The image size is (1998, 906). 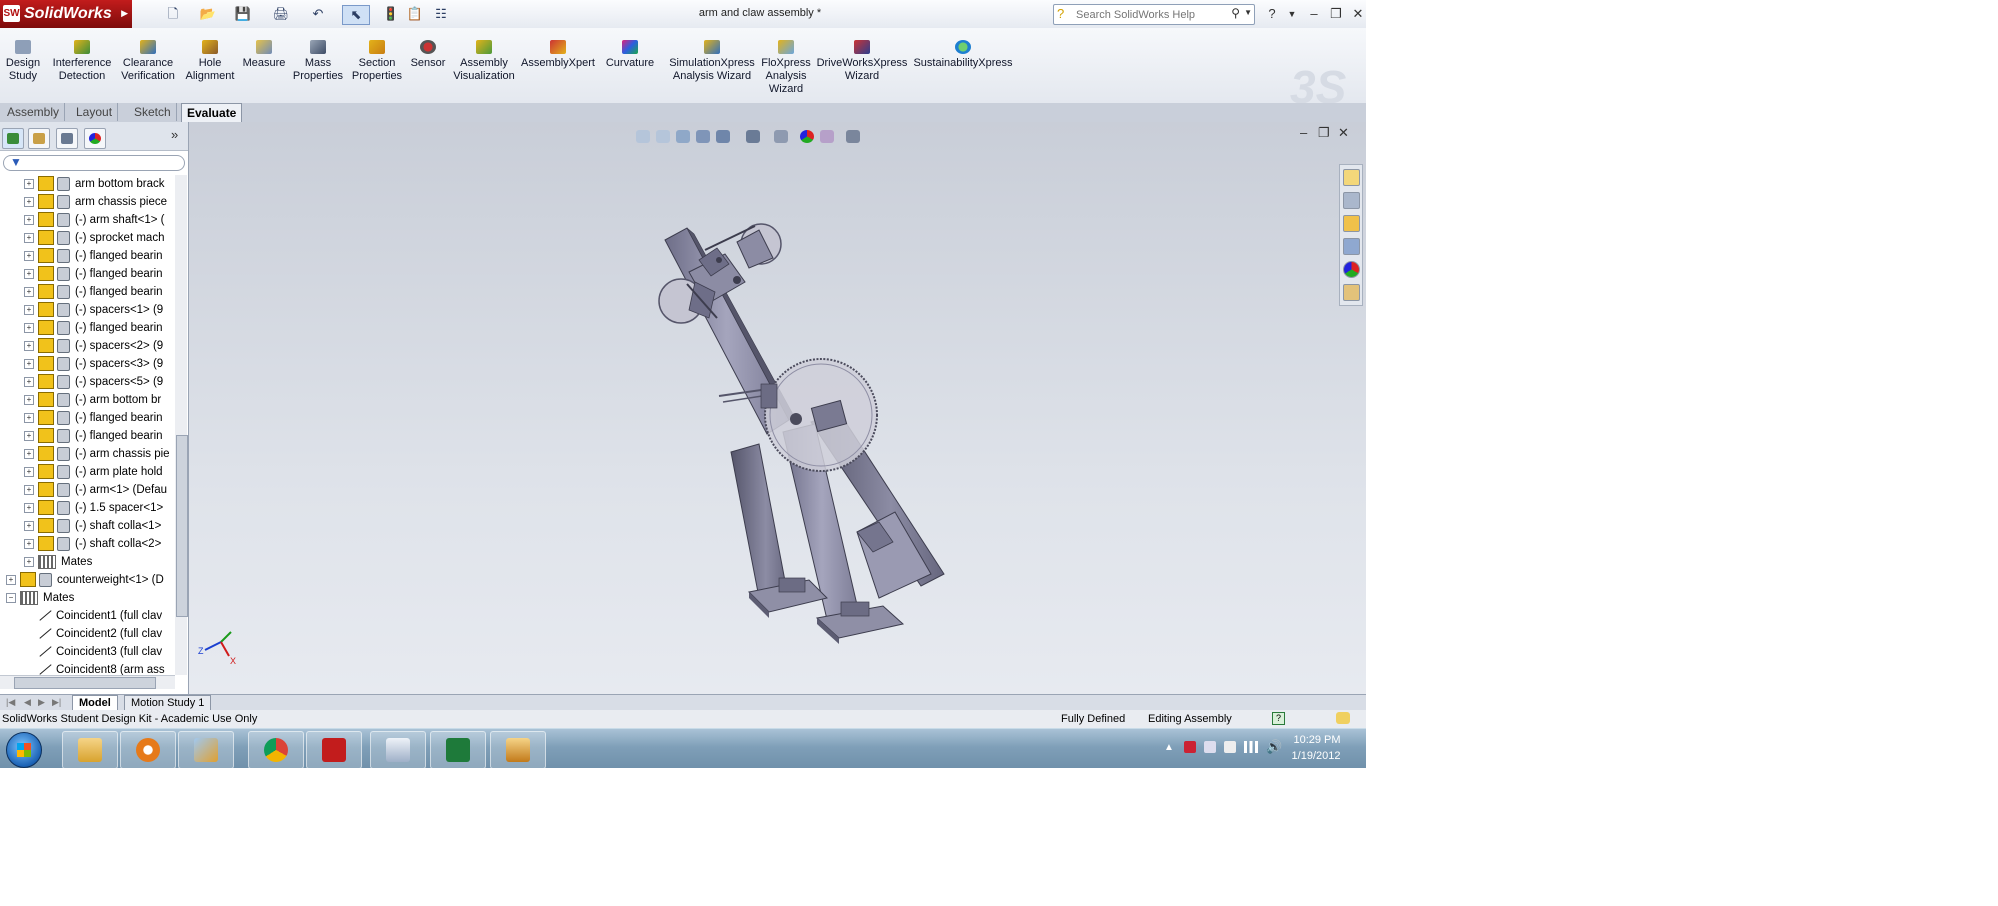 What do you see at coordinates (1351, 200) in the screenshot?
I see `design-library-icon` at bounding box center [1351, 200].